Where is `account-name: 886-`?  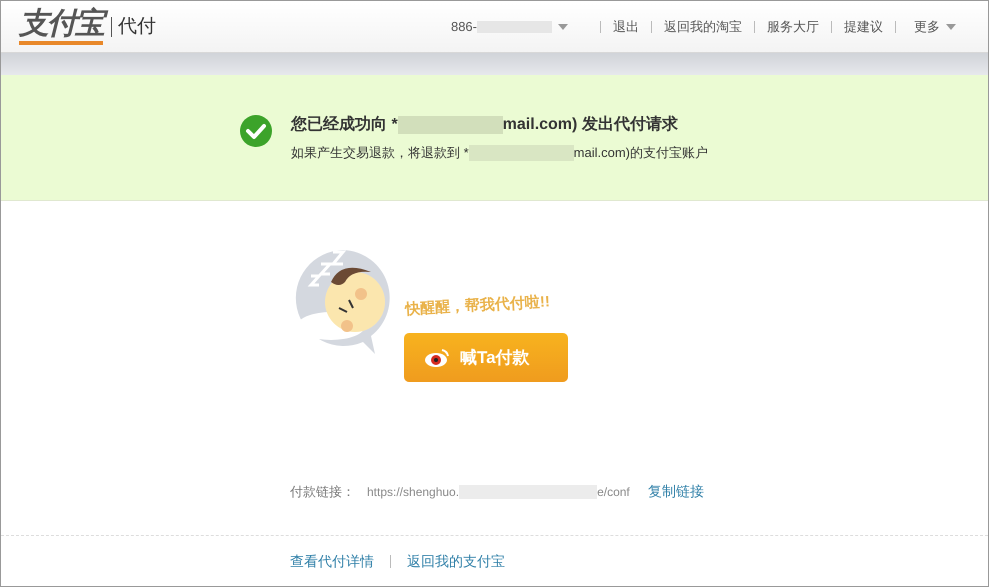 account-name: 886- is located at coordinates (463, 27).